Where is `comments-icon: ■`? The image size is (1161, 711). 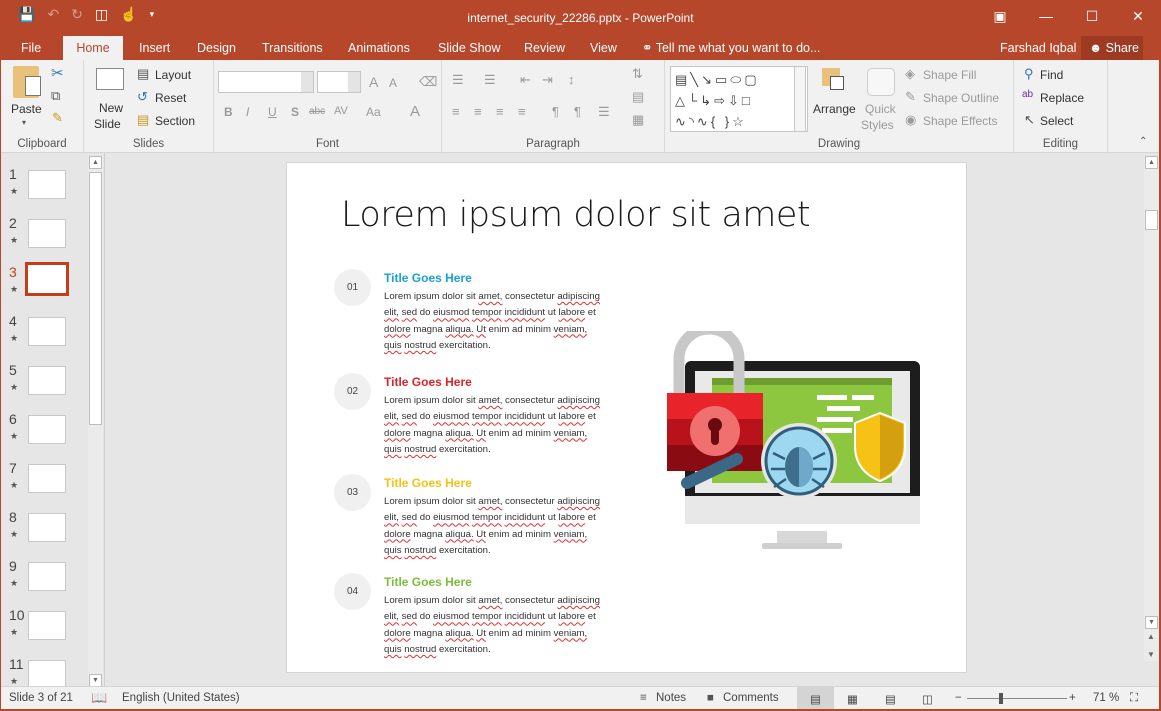
comments-icon: ■ is located at coordinates (710, 698).